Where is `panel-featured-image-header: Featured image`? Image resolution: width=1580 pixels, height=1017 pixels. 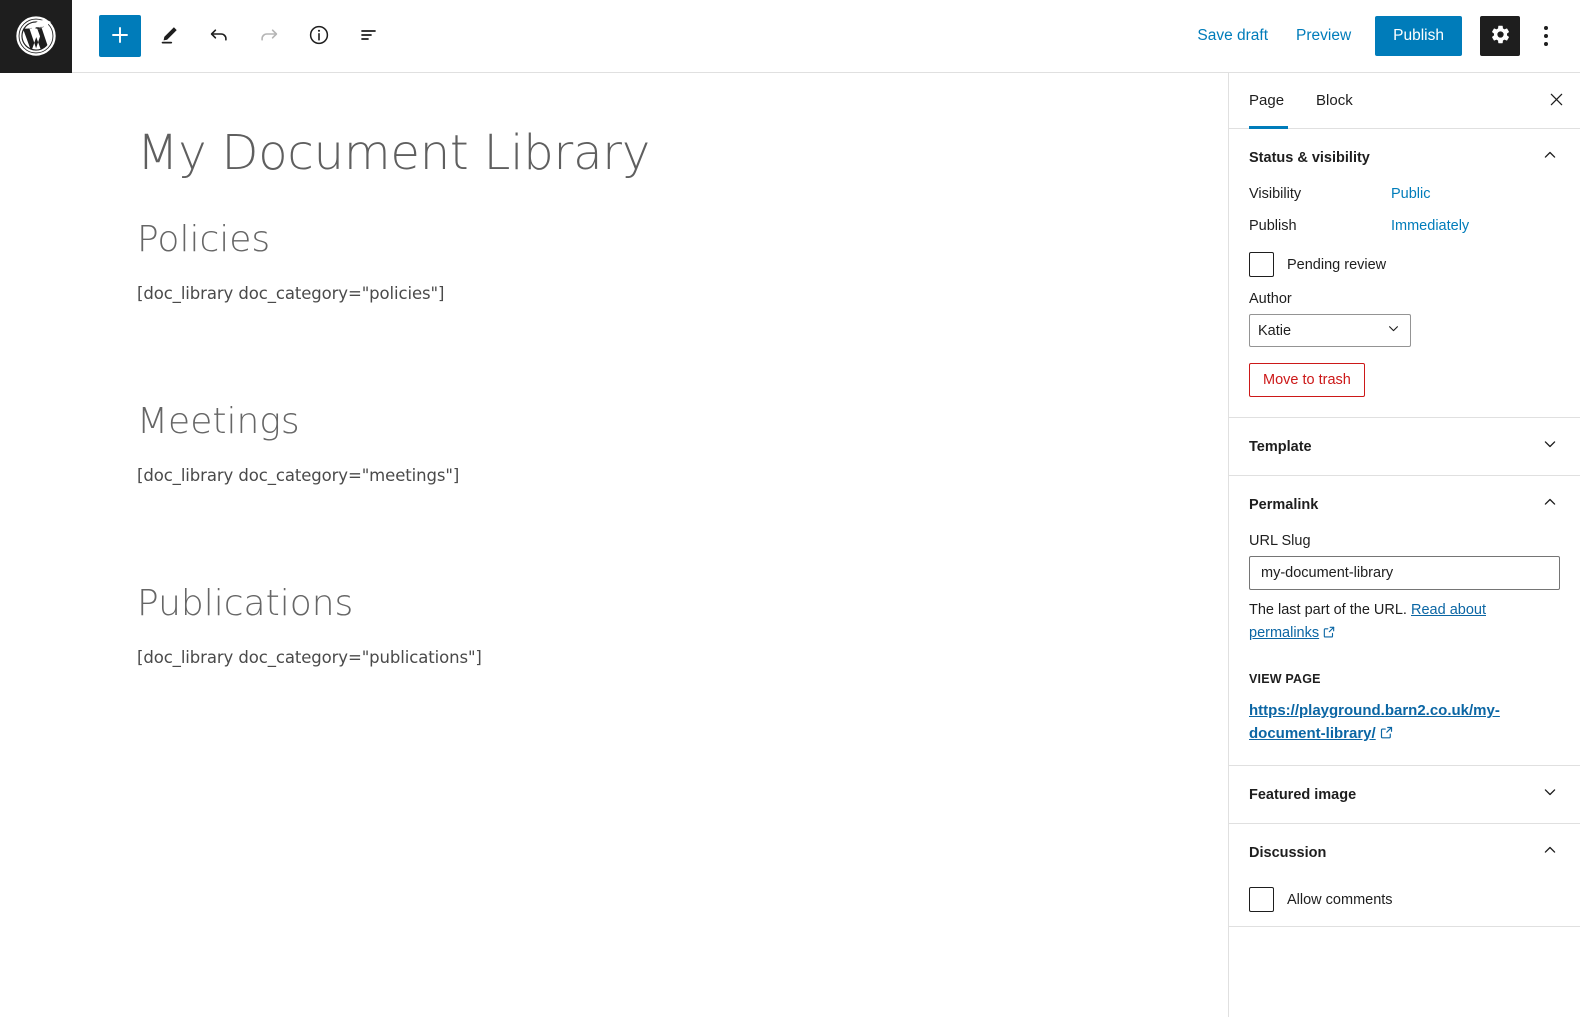 panel-featured-image-header: Featured image is located at coordinates (1404, 794).